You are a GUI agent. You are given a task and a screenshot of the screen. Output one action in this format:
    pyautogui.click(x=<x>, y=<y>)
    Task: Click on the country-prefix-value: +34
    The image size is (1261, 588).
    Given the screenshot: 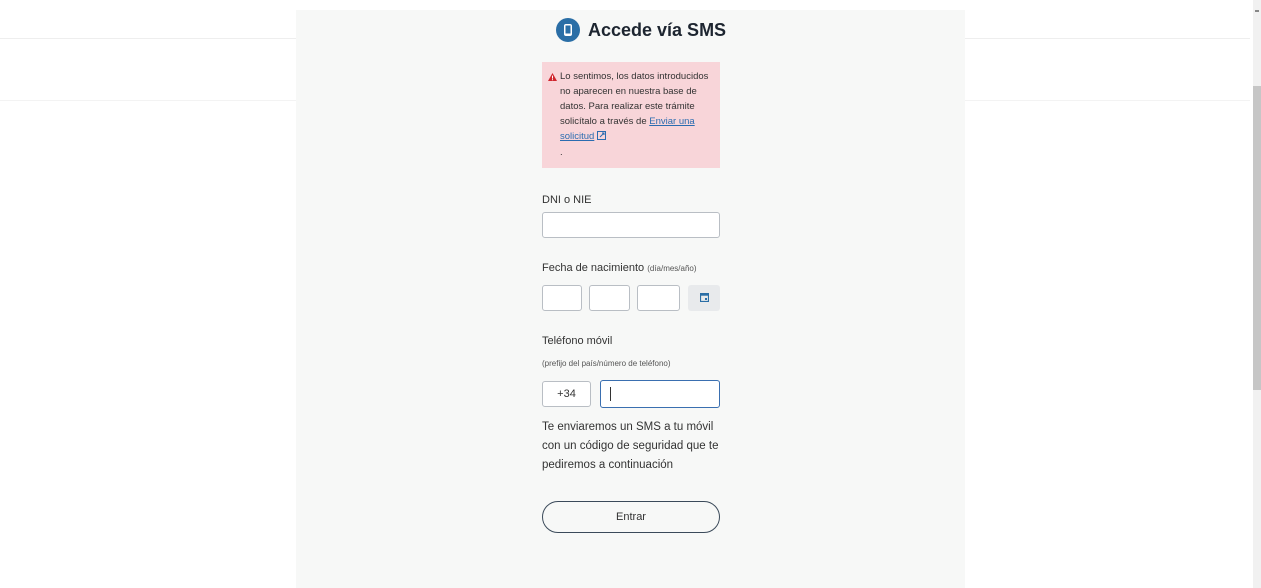 What is the action you would take?
    pyautogui.click(x=566, y=394)
    